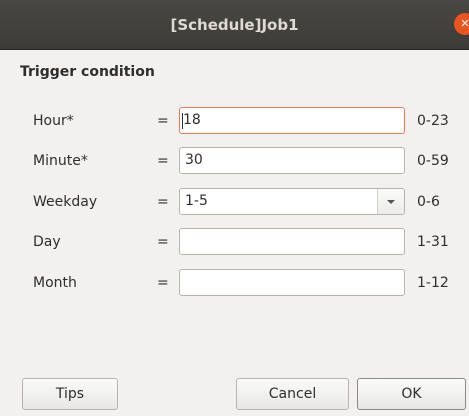 The image size is (469, 416). What do you see at coordinates (53, 121) in the screenshot?
I see `hour-label: Hour*` at bounding box center [53, 121].